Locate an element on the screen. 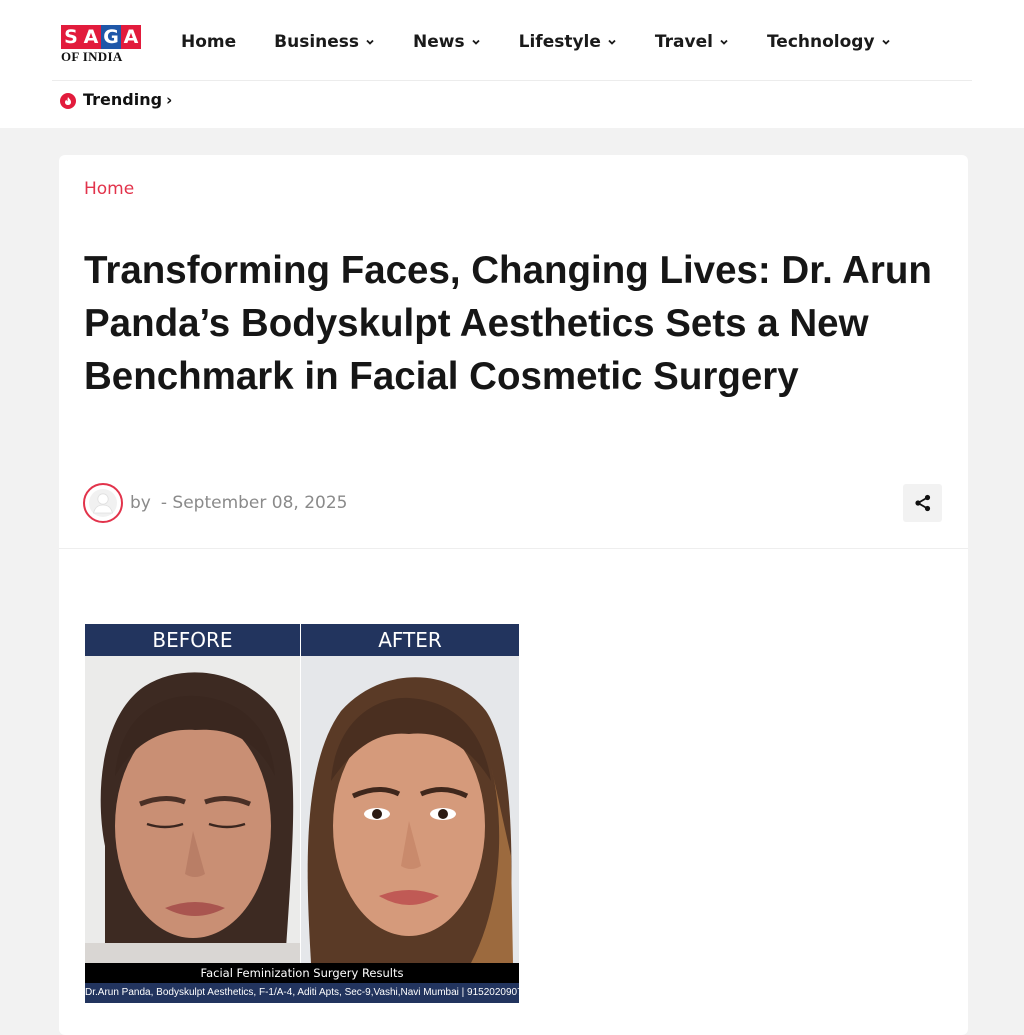 The width and height of the screenshot is (1024, 1035). nav-lifestyle: Lifestyle is located at coordinates (568, 42).